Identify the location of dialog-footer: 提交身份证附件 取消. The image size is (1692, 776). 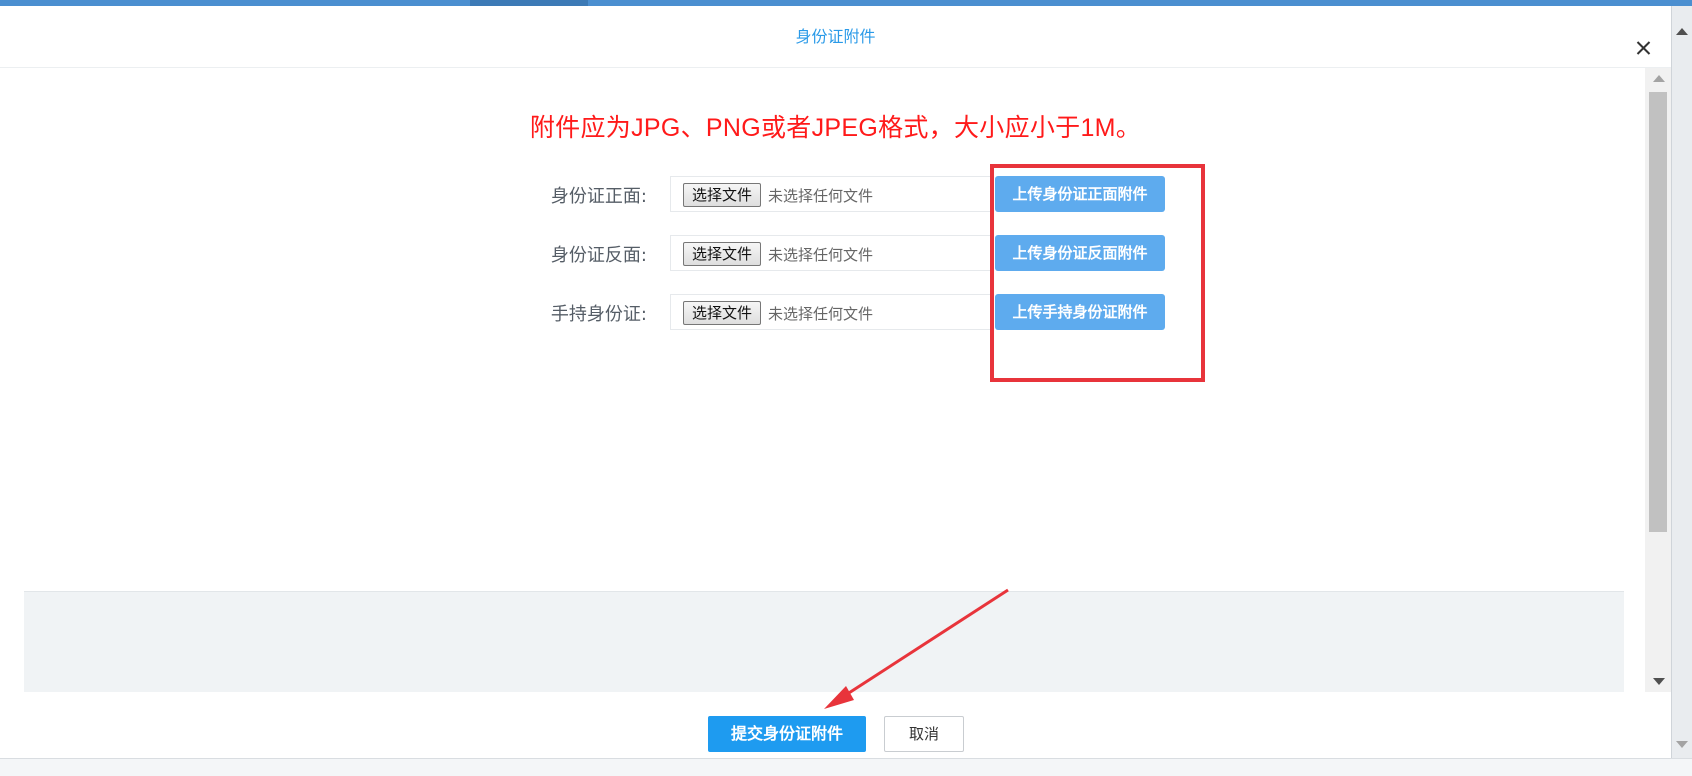
(835, 727).